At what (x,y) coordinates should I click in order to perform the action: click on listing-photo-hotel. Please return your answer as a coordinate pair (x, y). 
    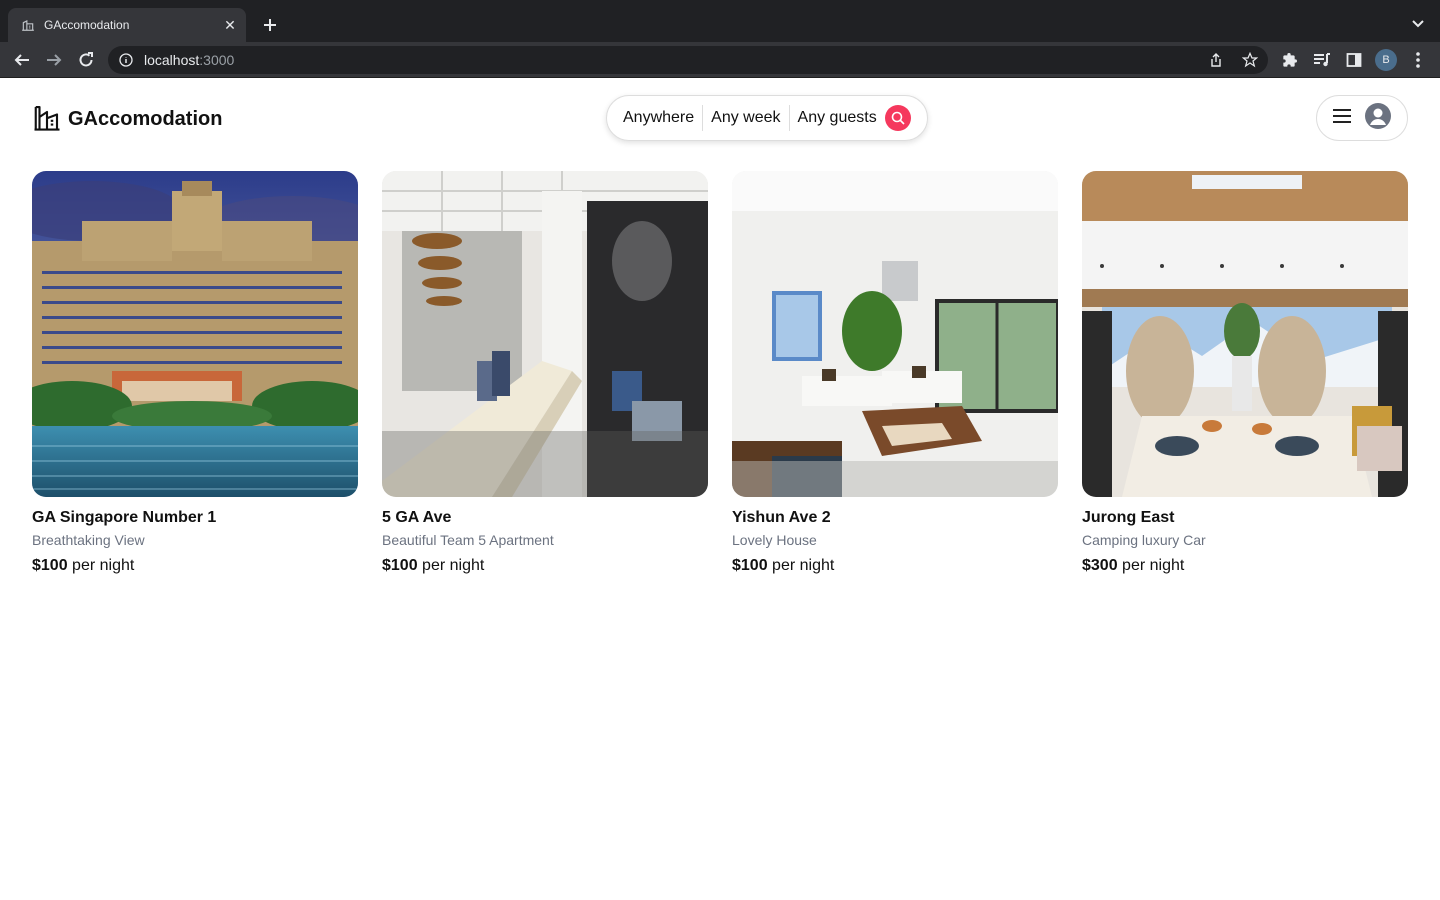
    Looking at the image, I should click on (195, 334).